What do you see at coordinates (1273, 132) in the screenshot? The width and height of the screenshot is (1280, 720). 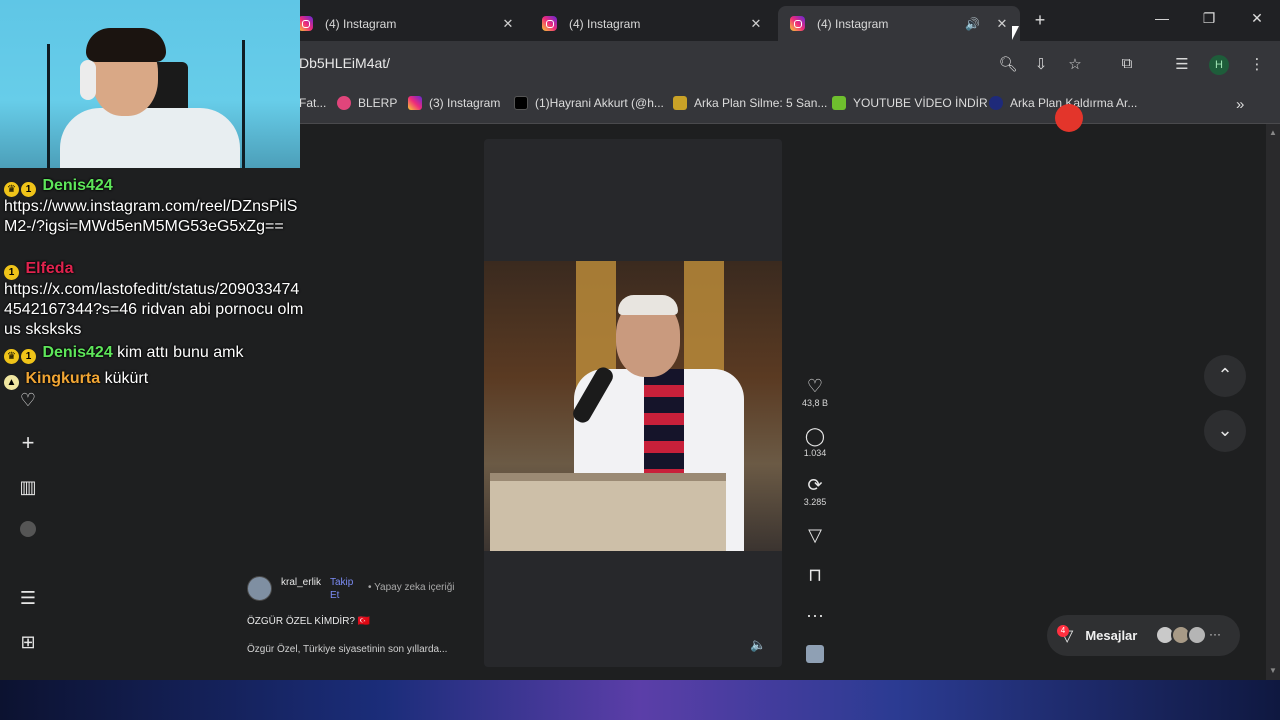 I see `scroll-up-arrow-icon: ▲` at bounding box center [1273, 132].